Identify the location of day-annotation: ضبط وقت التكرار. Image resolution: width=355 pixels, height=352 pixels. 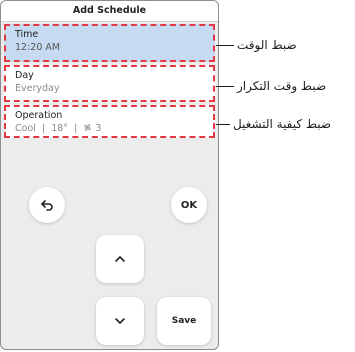
(282, 86).